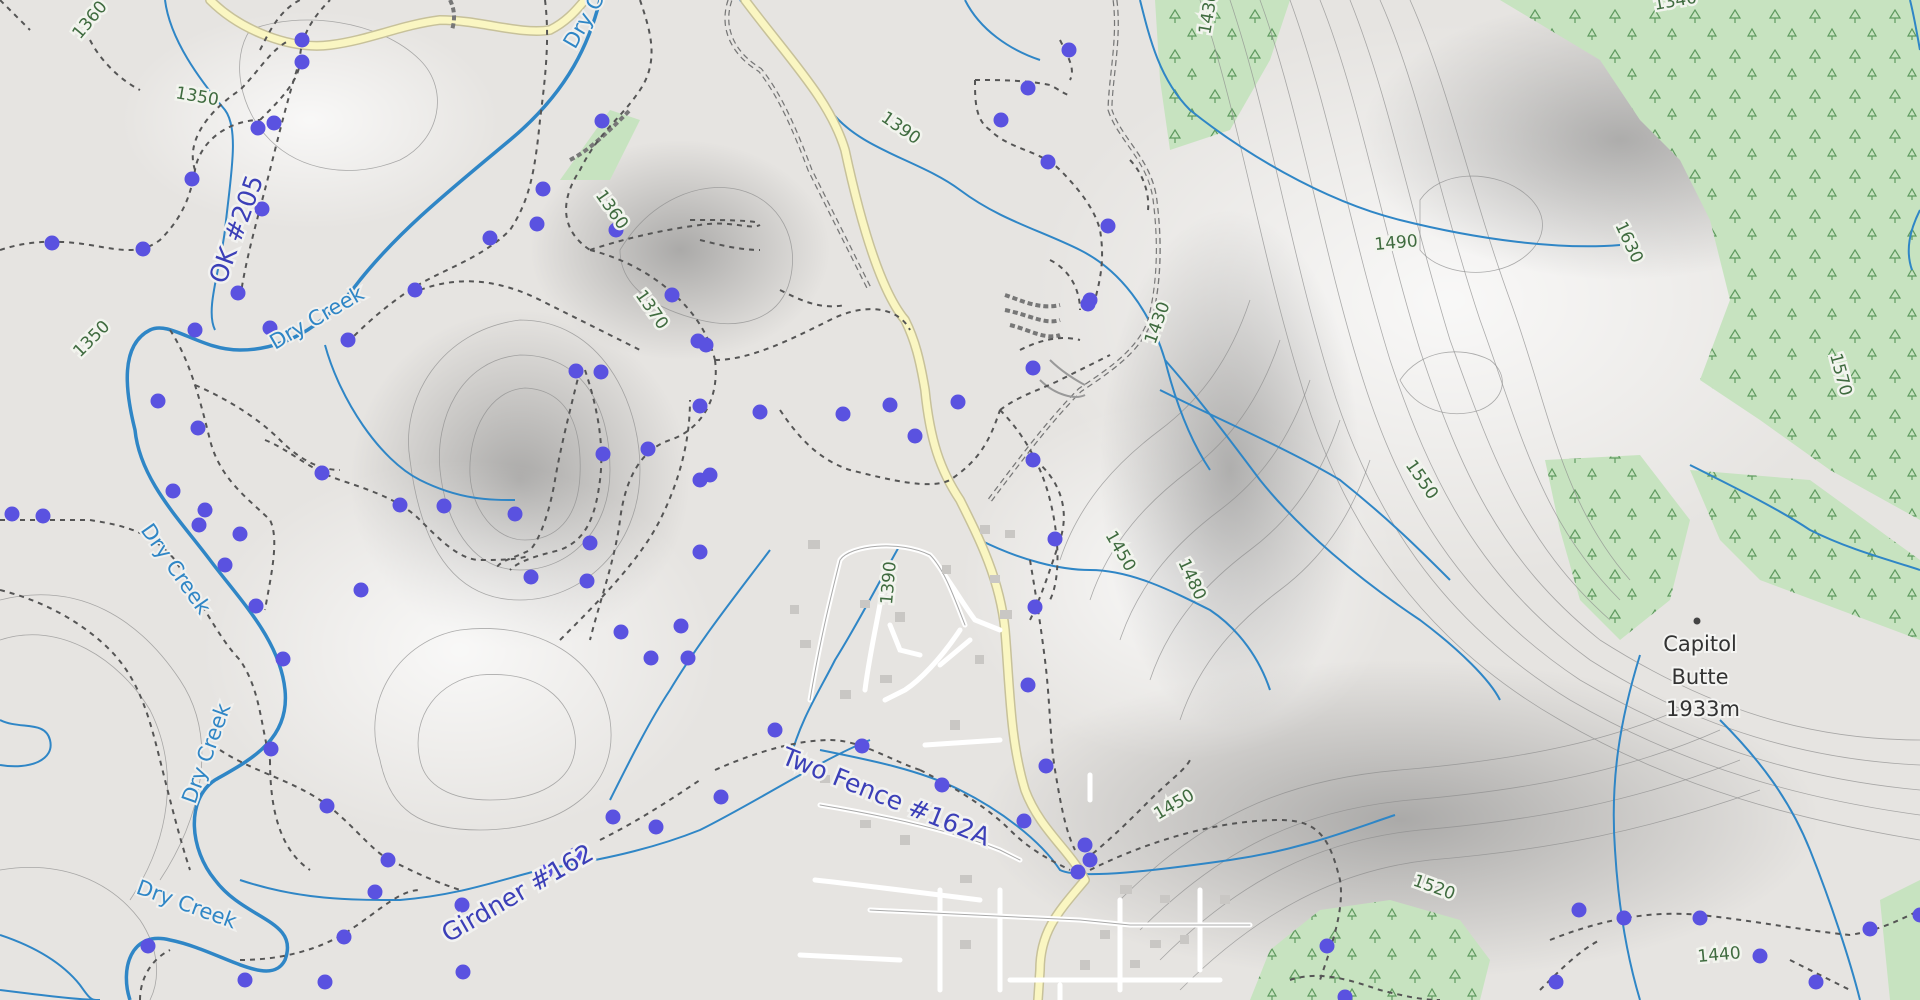 Image resolution: width=1920 pixels, height=1000 pixels. I want to click on peak-name-line2: Butte, so click(1699, 677).